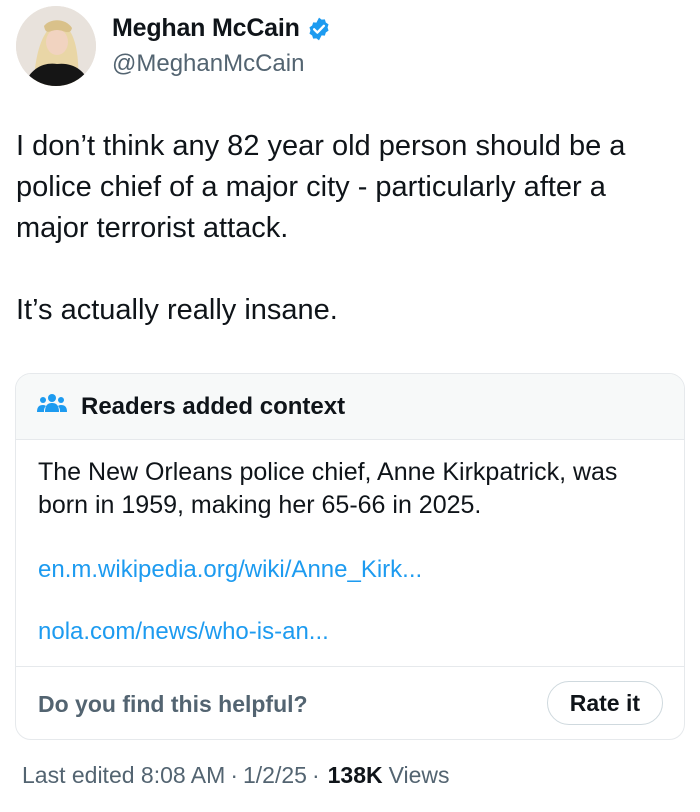 The height and width of the screenshot is (812, 700). I want to click on edited-timestamp: Last edited 8:08 AM, so click(123, 775).